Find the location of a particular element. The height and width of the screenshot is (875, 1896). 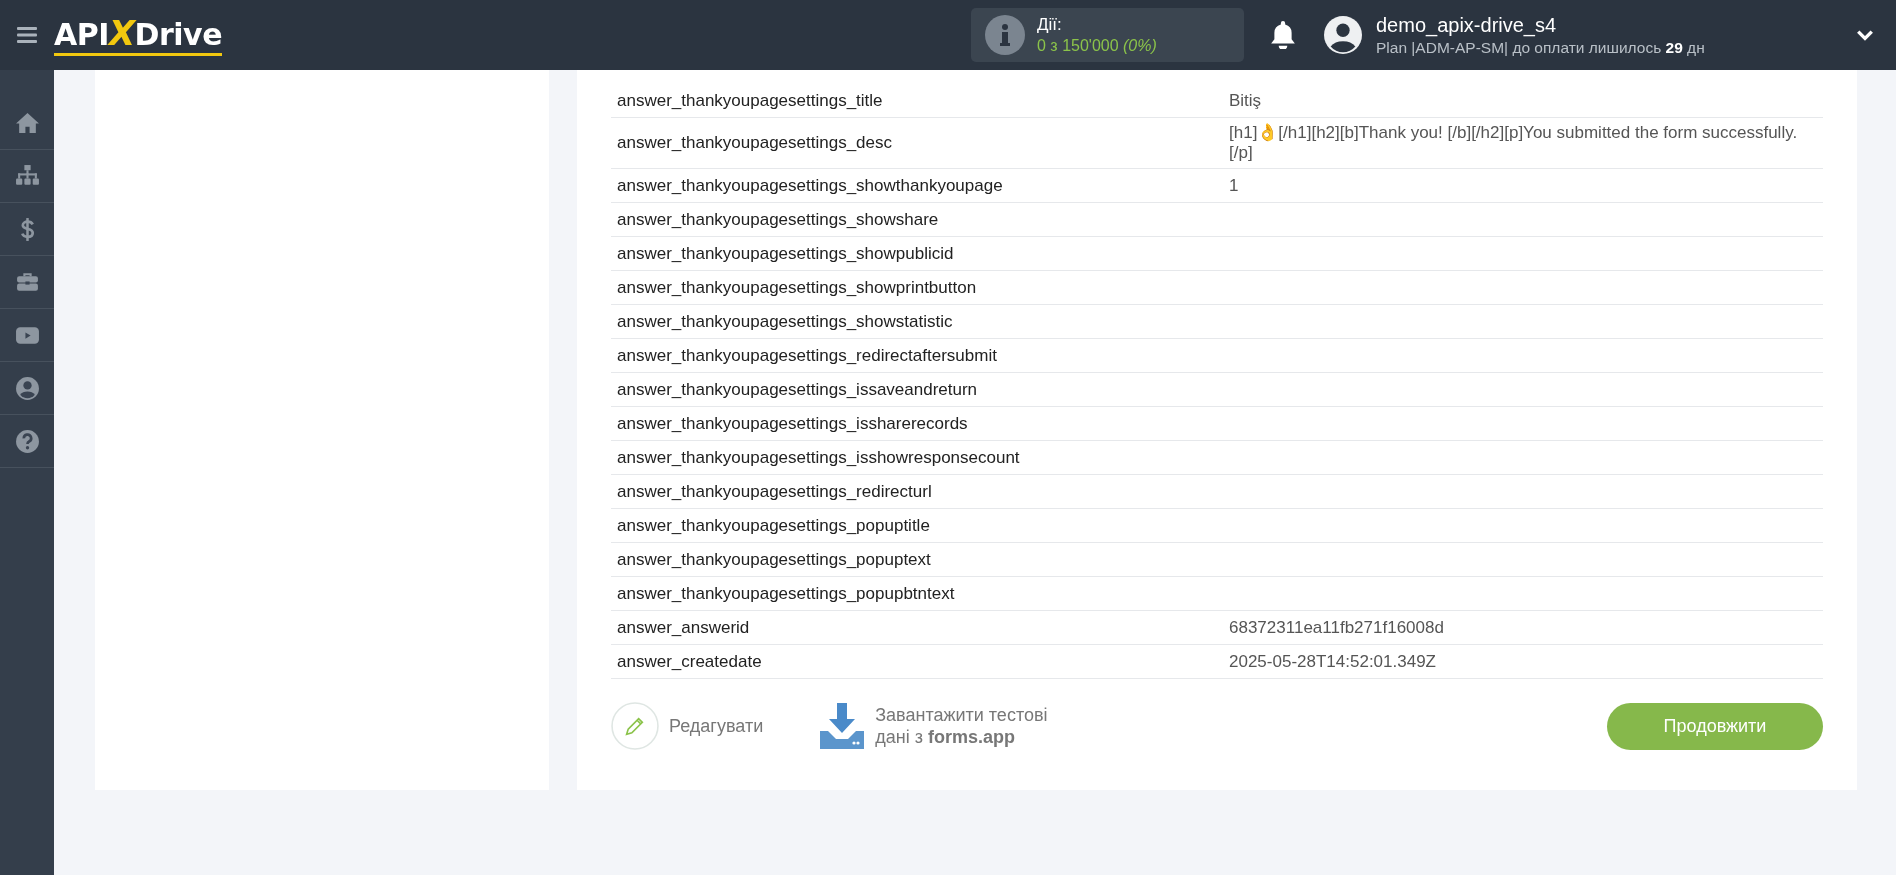

help-icon is located at coordinates (27, 441).